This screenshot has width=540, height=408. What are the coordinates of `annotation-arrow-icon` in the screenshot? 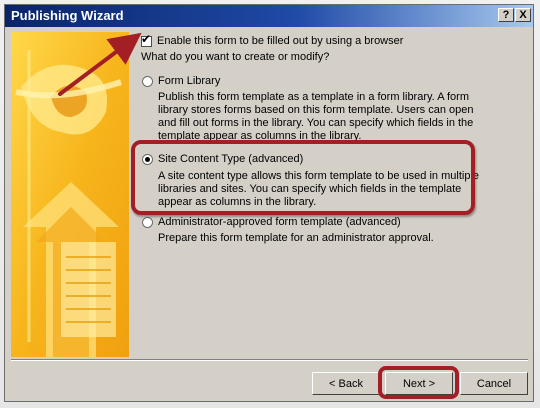 It's located at (100, 64).